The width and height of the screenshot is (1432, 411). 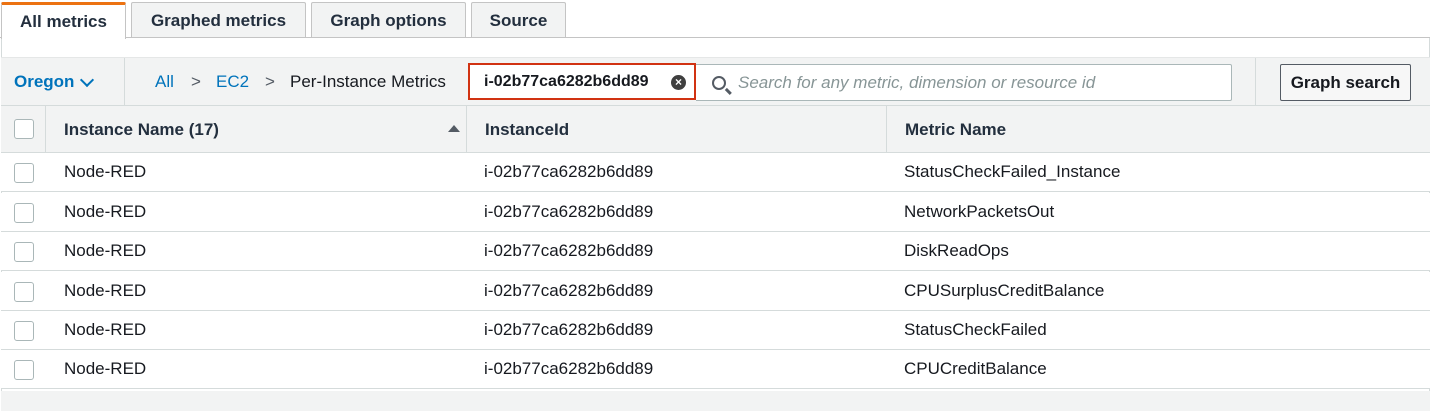 What do you see at coordinates (44, 81) in the screenshot?
I see `region-label: Oregon` at bounding box center [44, 81].